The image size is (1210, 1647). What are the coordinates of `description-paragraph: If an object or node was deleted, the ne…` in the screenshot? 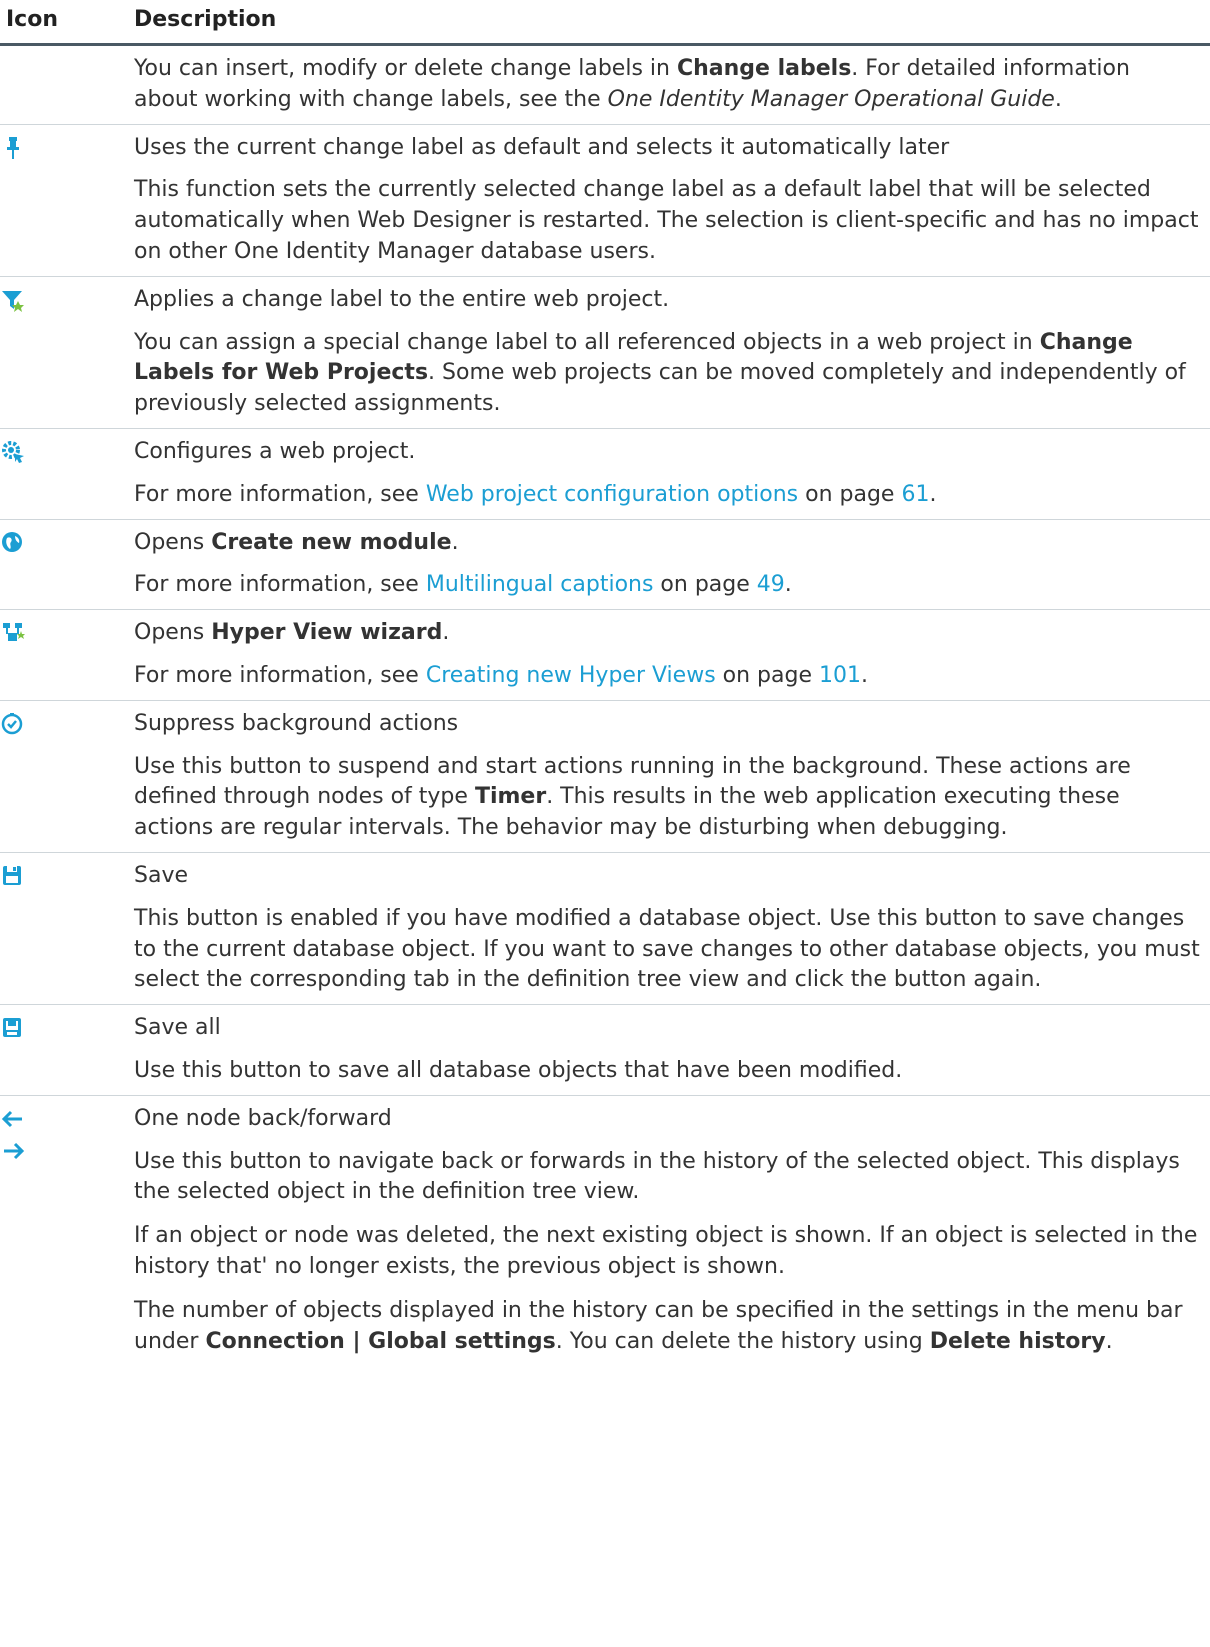 It's located at (666, 1251).